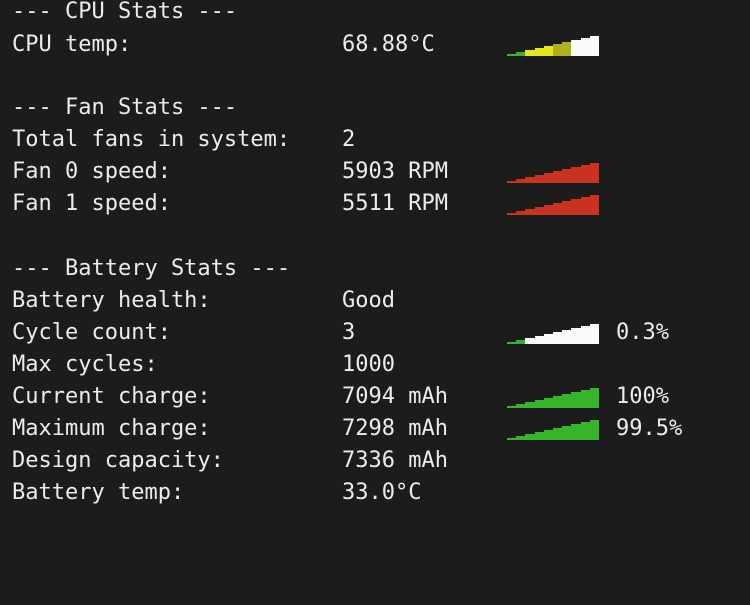 The width and height of the screenshot is (750, 605). Describe the element at coordinates (203, 365) in the screenshot. I see `max-cycles-row: Max cycles: 1000` at that location.